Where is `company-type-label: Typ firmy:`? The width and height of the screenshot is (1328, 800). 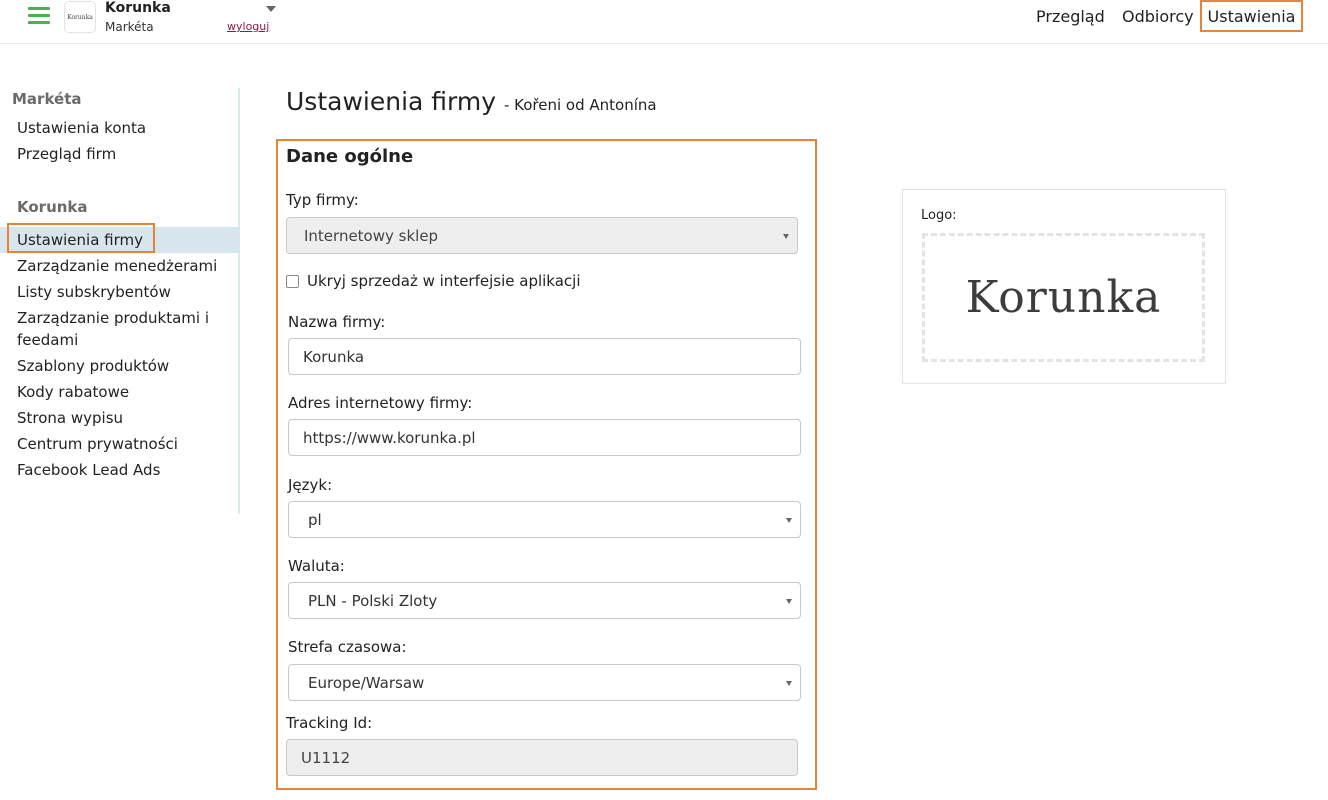 company-type-label: Typ firmy: is located at coordinates (322, 200).